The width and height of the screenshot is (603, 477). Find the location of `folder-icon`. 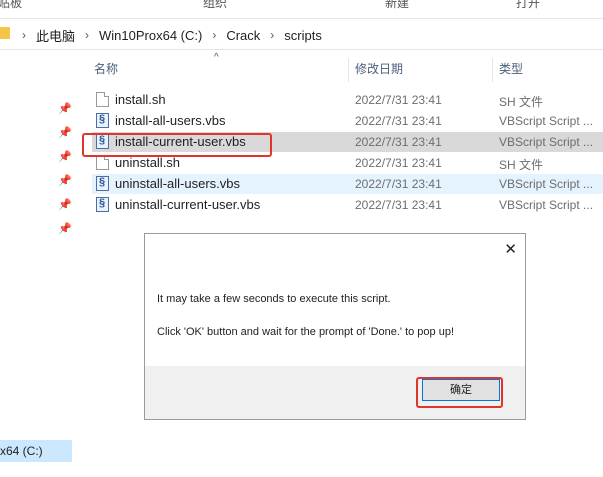

folder-icon is located at coordinates (5, 33).